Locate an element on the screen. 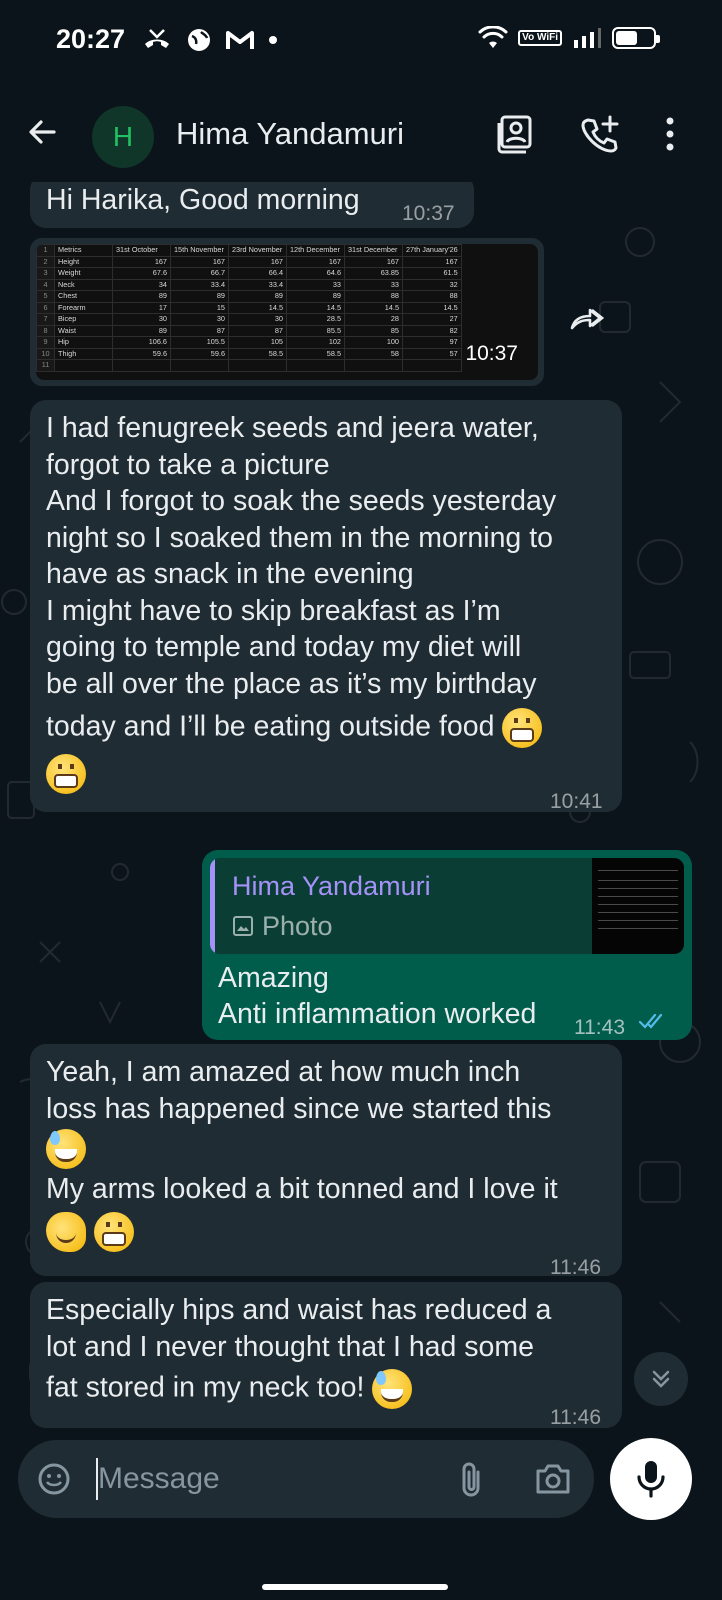 The width and height of the screenshot is (722, 1600). sheet-row: 3 Weight 67.6 66.7 66.4 64.6 63.85 61.5 is located at coordinates (249, 273).